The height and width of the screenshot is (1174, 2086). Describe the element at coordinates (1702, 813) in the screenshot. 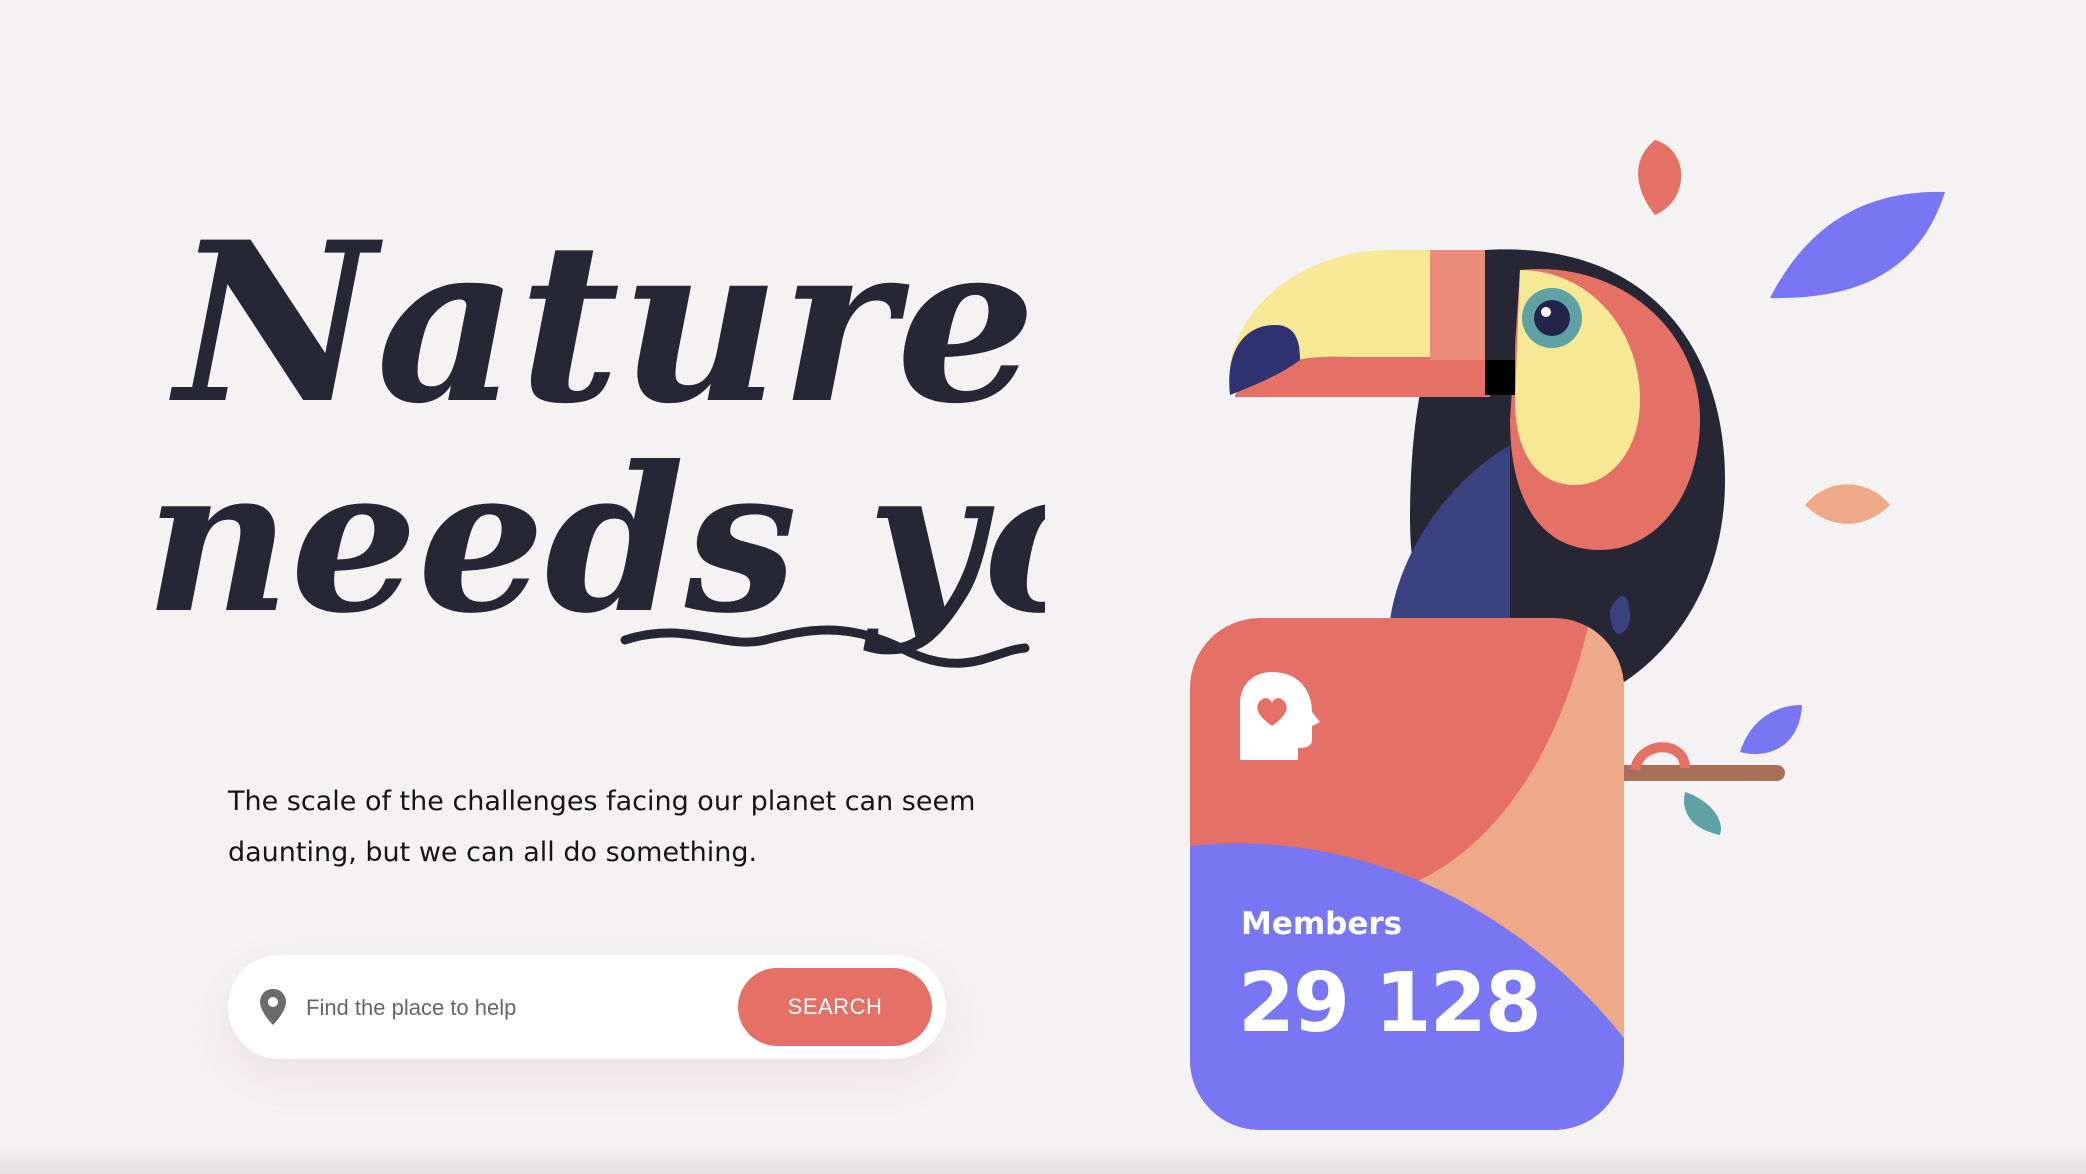

I see `leaf-teal` at that location.